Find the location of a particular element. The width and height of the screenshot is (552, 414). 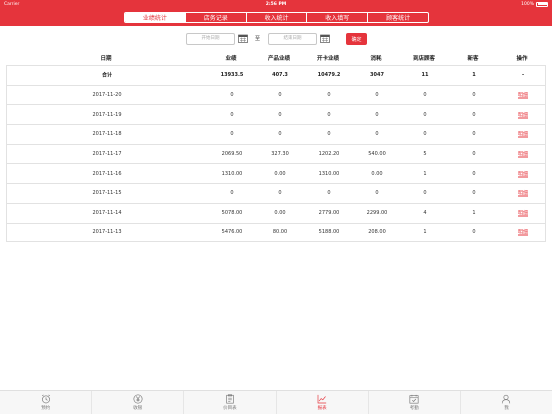

segmented-tabs: 业绩统计 店务记录 收入统计 收入填写 顾客统计 is located at coordinates (276, 17).